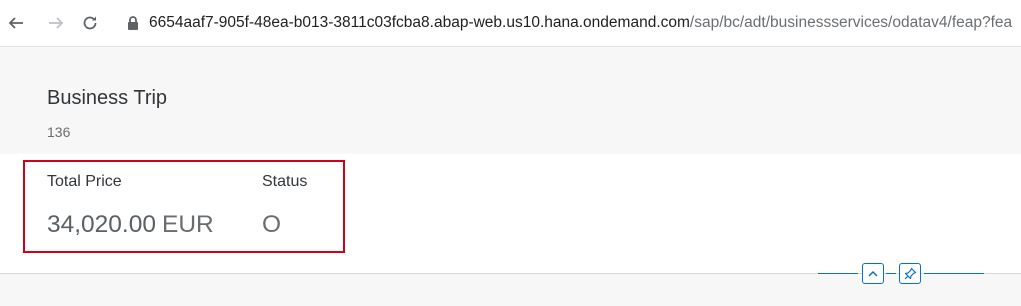  I want to click on highlight-box, so click(184, 206).